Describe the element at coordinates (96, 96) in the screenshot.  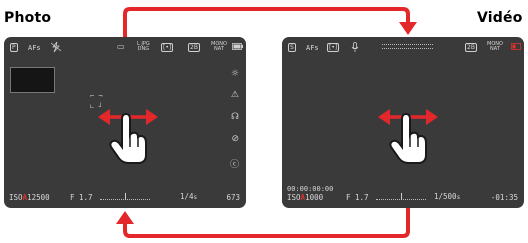
I see `focus-field-marker: ⌐ ¬` at that location.